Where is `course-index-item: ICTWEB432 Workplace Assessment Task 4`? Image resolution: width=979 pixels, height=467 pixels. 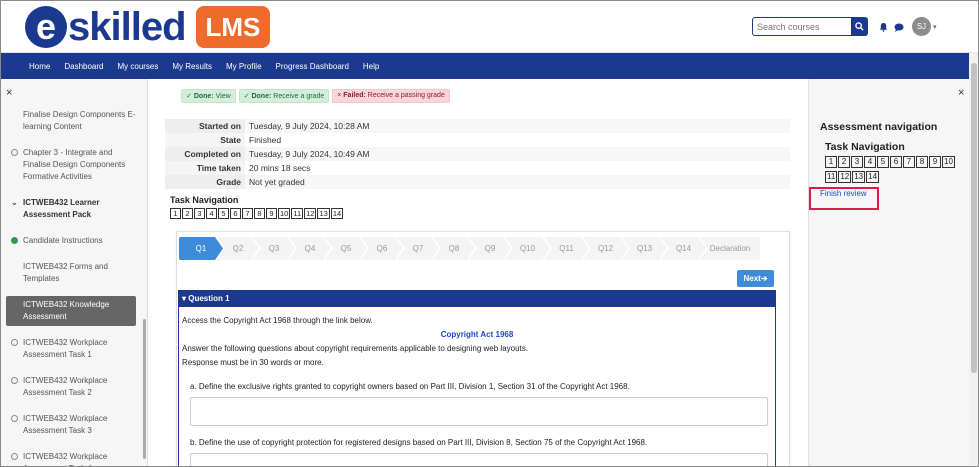 course-index-item: ICTWEB432 Workplace Assessment Task 4 is located at coordinates (73, 457).